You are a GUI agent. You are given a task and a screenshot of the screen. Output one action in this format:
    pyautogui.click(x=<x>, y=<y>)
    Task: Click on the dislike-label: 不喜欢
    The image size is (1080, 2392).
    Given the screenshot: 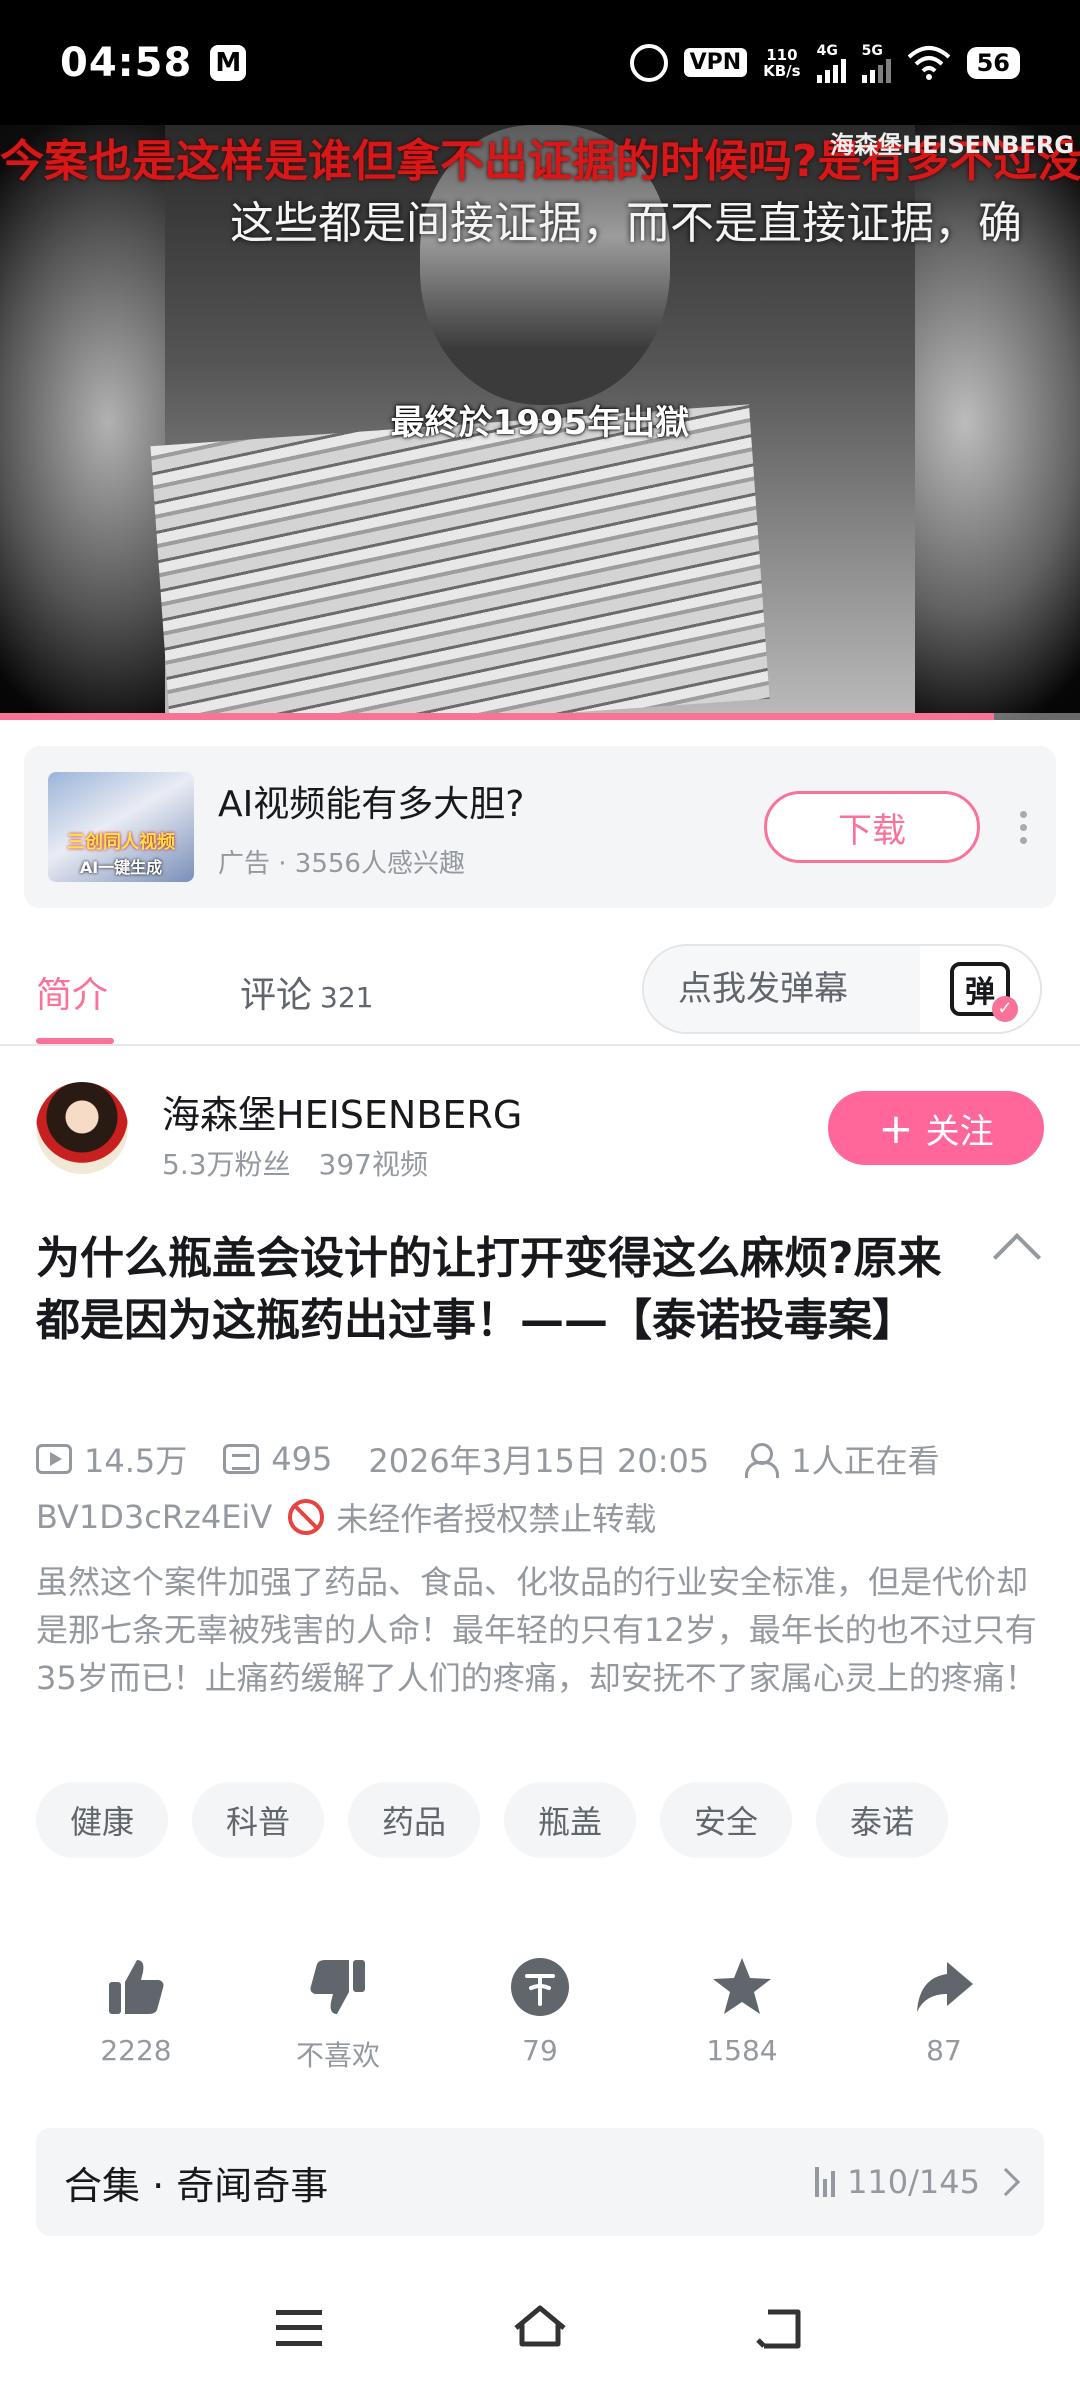 What is the action you would take?
    pyautogui.click(x=337, y=2055)
    